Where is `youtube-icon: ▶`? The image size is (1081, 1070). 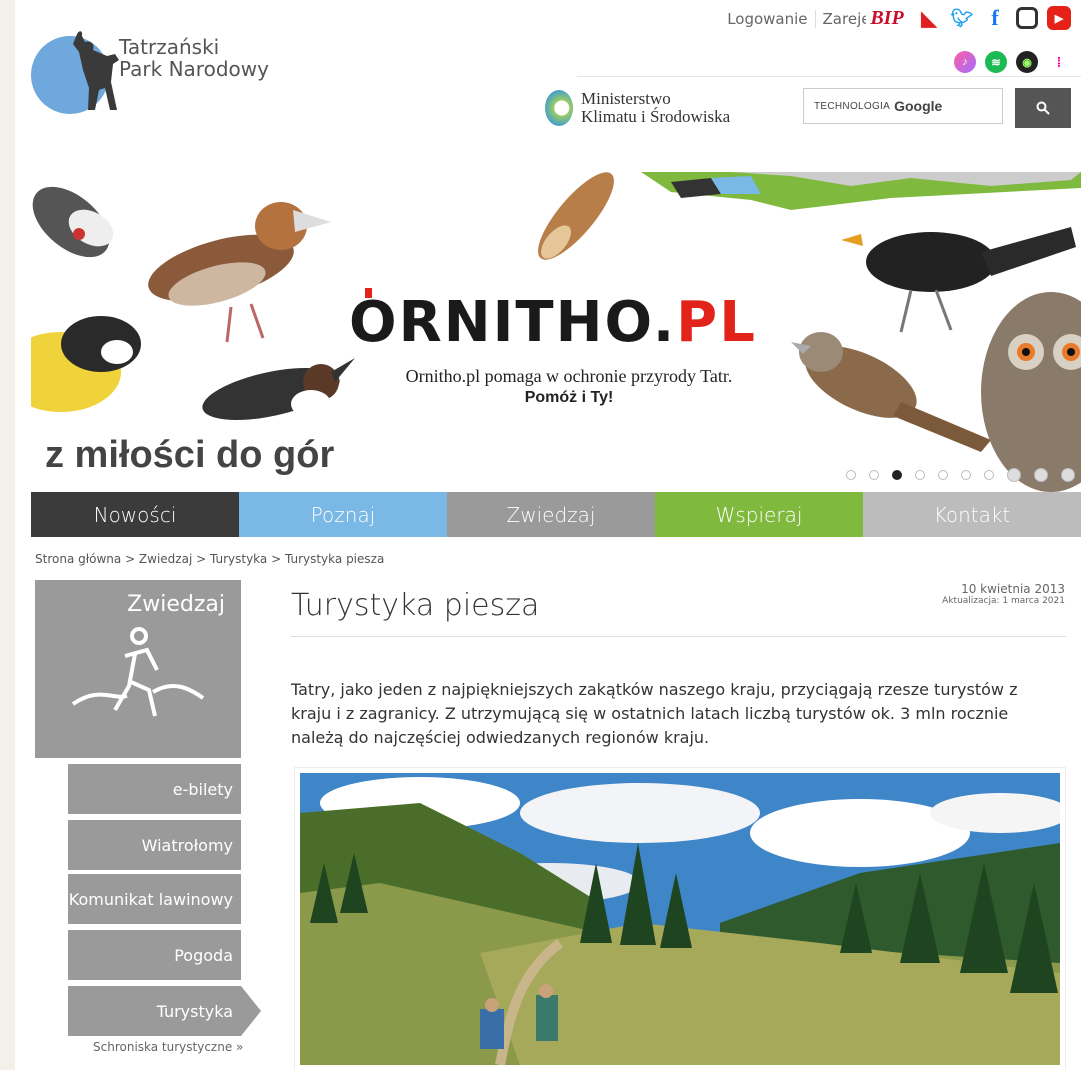
youtube-icon: ▶ is located at coordinates (1059, 18).